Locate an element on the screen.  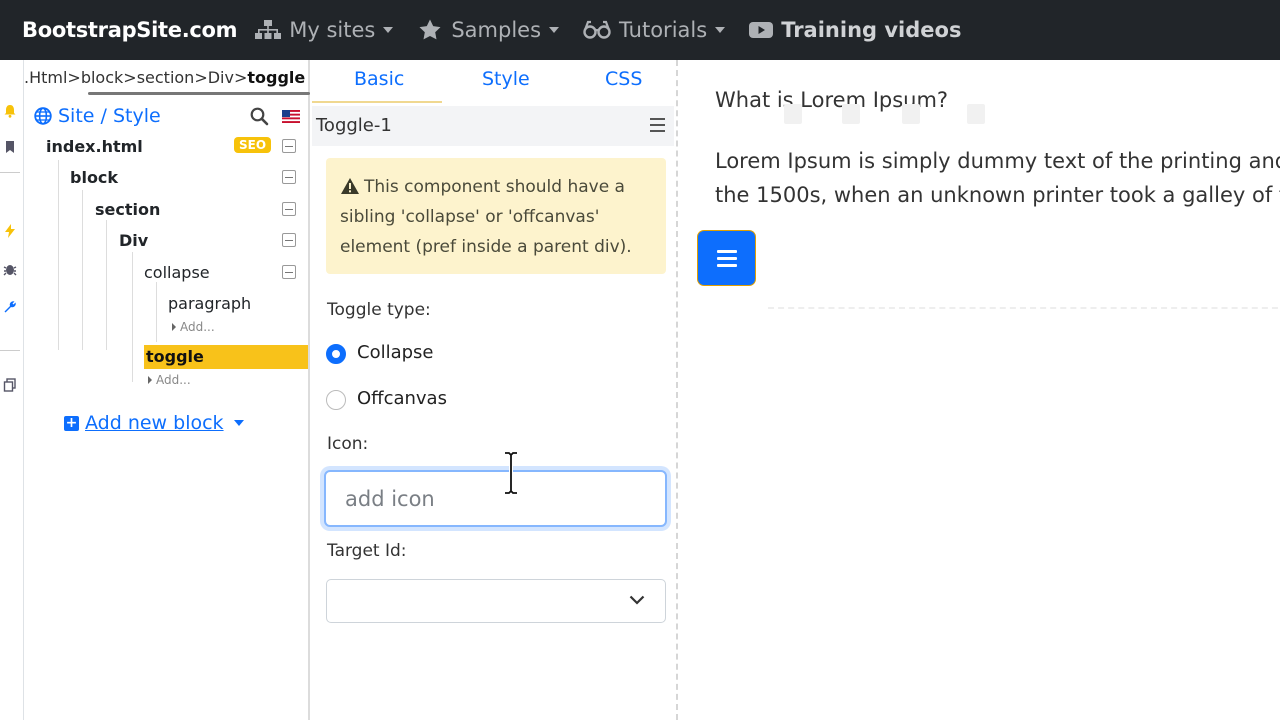
tree-node-index: index.html is located at coordinates (94, 146).